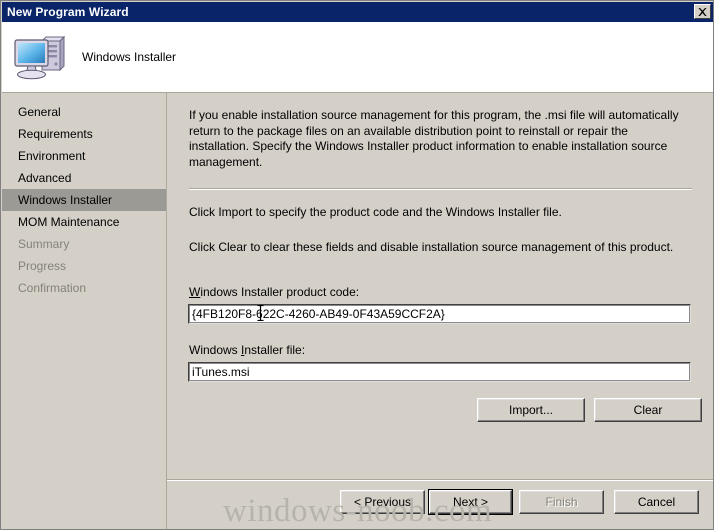  What do you see at coordinates (42, 266) in the screenshot?
I see `sidebar-item-progress: Progress` at bounding box center [42, 266].